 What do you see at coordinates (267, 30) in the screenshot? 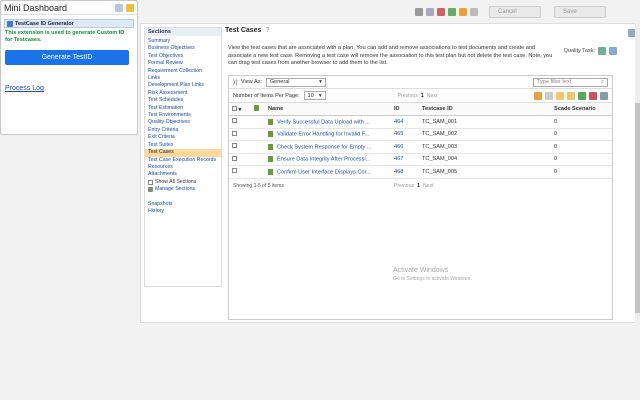
I see `help-icon: ?` at bounding box center [267, 30].